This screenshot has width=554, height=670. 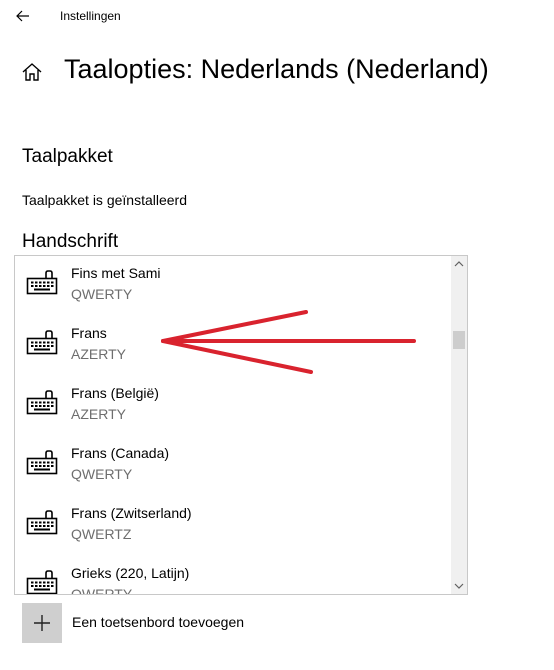 What do you see at coordinates (234, 292) in the screenshot?
I see `keyboard-item: Fins met Sami QWERTY` at bounding box center [234, 292].